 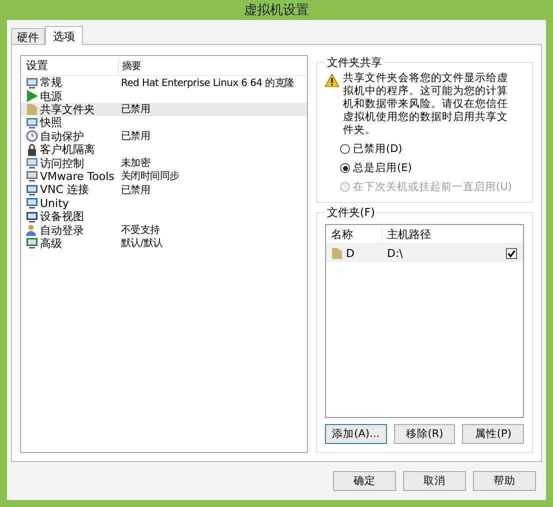 What do you see at coordinates (164, 136) in the screenshot?
I see `settings-row: 自动保护 已禁用` at bounding box center [164, 136].